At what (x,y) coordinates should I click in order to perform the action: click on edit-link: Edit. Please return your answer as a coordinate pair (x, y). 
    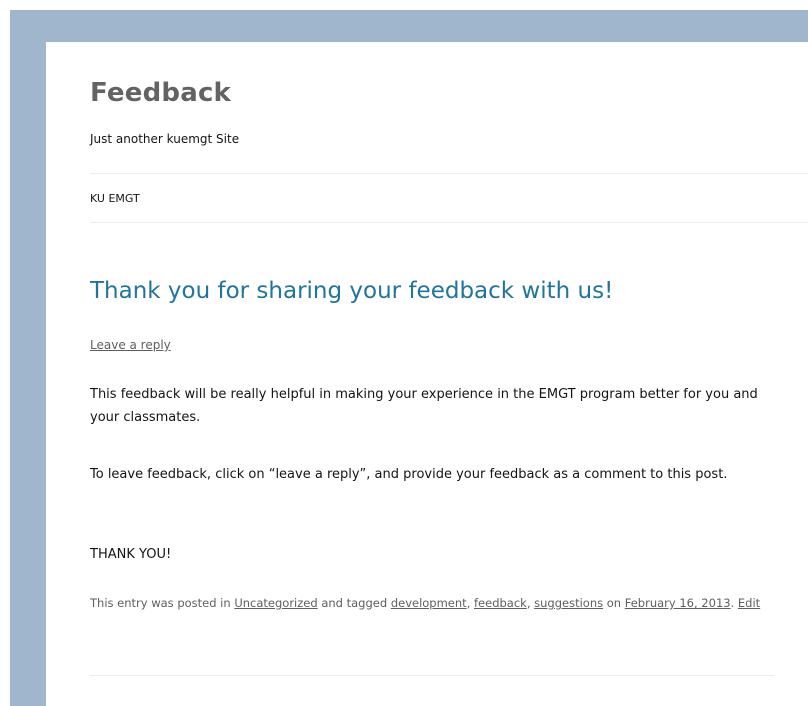
    Looking at the image, I should click on (749, 603).